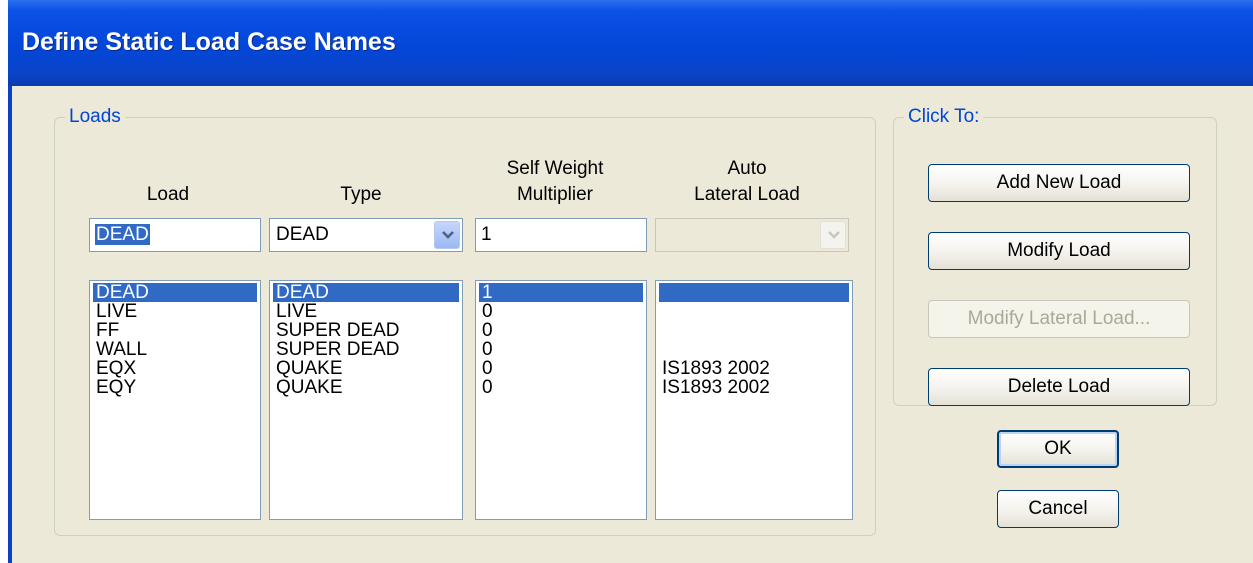 The height and width of the screenshot is (563, 1253). Describe the element at coordinates (944, 116) in the screenshot. I see `click-to-group-legend: Click To:` at that location.